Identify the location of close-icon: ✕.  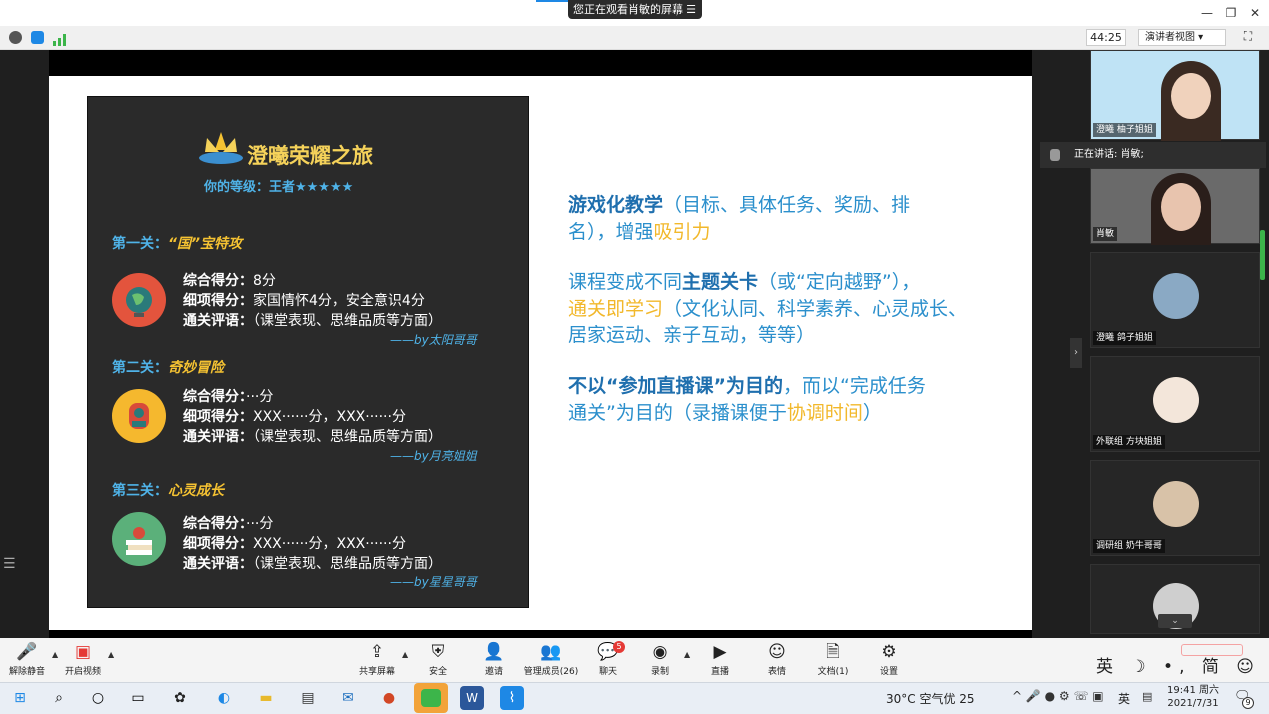
(1255, 13).